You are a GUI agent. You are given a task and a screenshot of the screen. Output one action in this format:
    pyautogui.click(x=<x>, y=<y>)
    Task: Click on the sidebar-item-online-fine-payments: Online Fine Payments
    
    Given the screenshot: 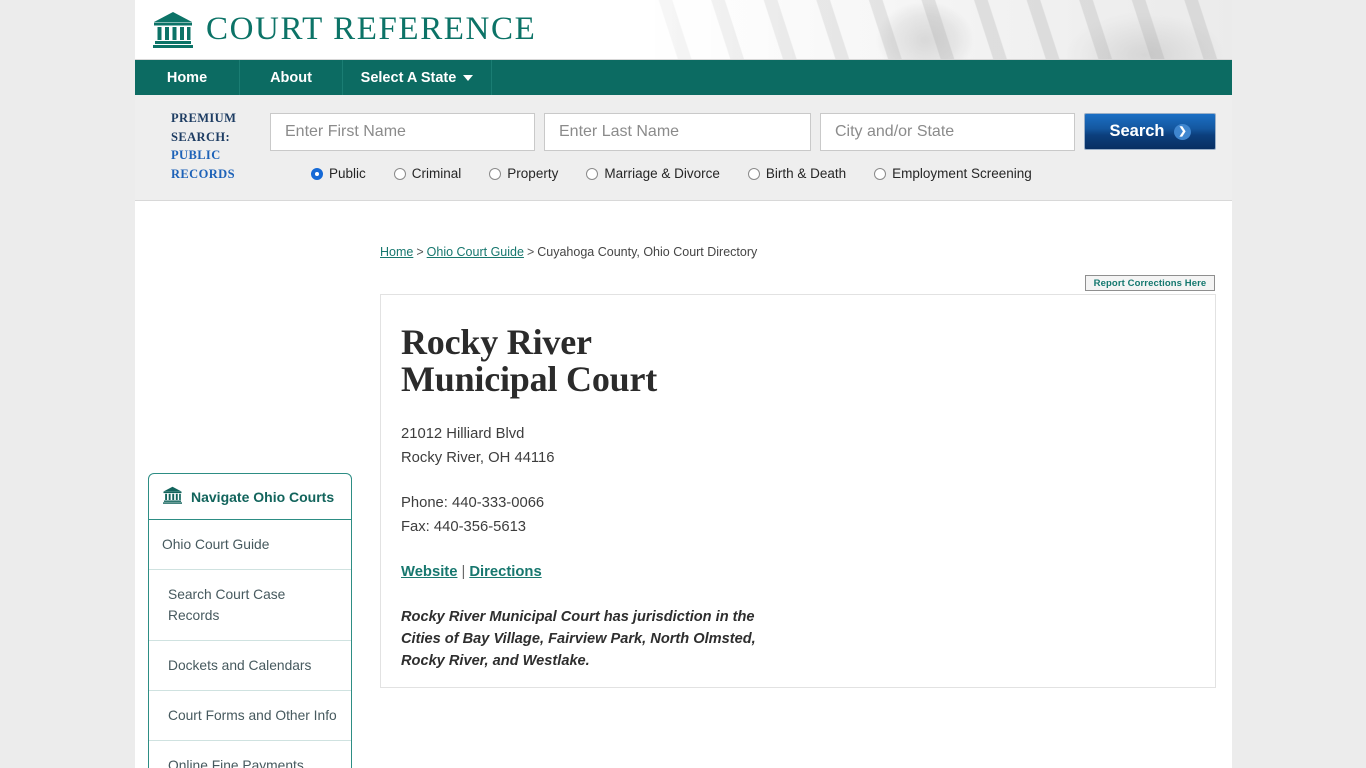 What is the action you would take?
    pyautogui.click(x=250, y=754)
    